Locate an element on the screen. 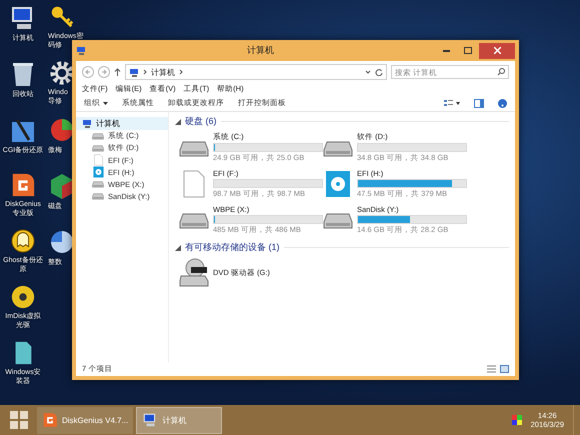 The image size is (580, 435). bin-icon is located at coordinates (23, 74).